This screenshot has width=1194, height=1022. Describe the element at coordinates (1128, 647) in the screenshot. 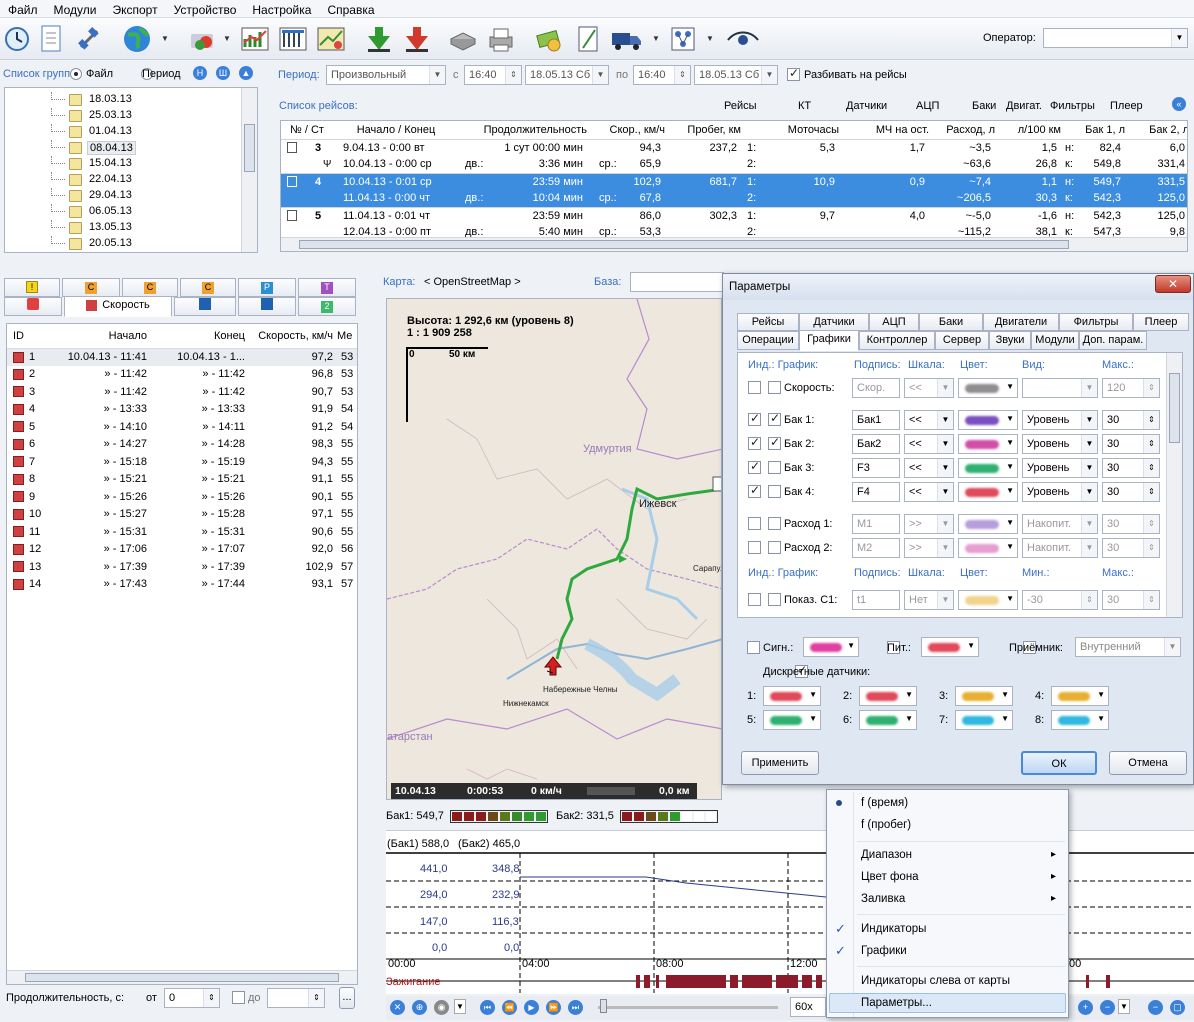

I see `receiver-select: Внутренний ▼` at that location.